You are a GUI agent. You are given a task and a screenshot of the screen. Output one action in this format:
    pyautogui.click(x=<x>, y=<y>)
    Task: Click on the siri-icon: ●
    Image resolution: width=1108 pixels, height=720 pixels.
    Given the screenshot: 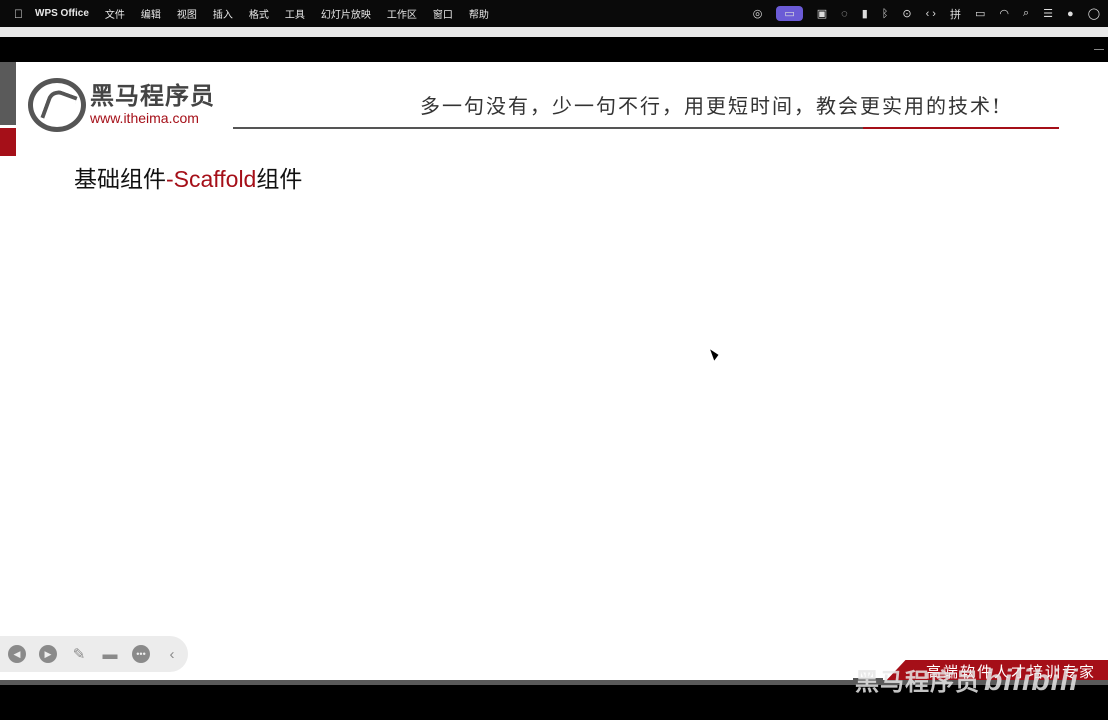 What is the action you would take?
    pyautogui.click(x=1070, y=14)
    